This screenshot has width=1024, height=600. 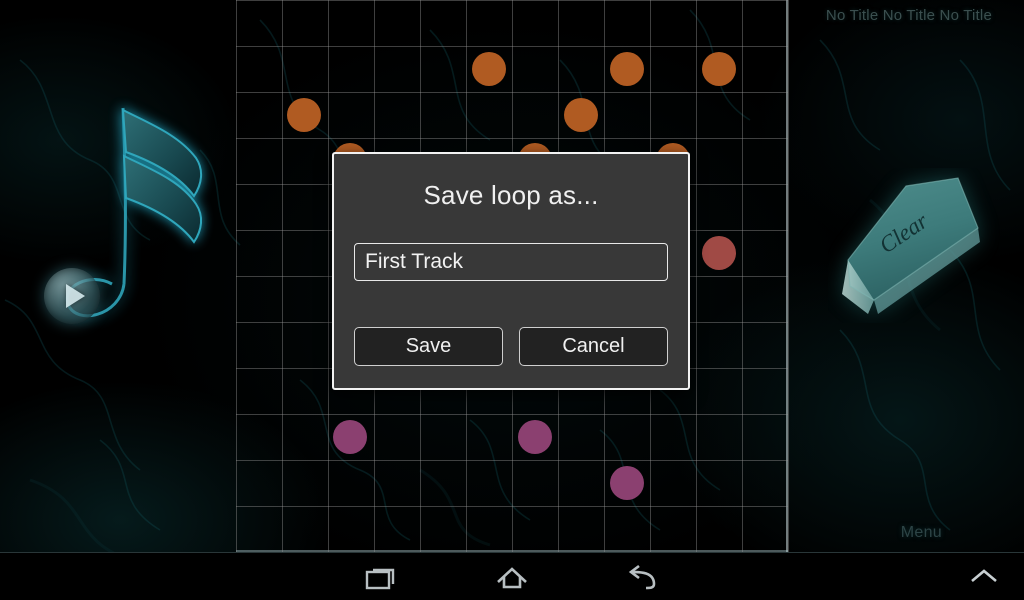 I want to click on home-icon, so click(x=512, y=578).